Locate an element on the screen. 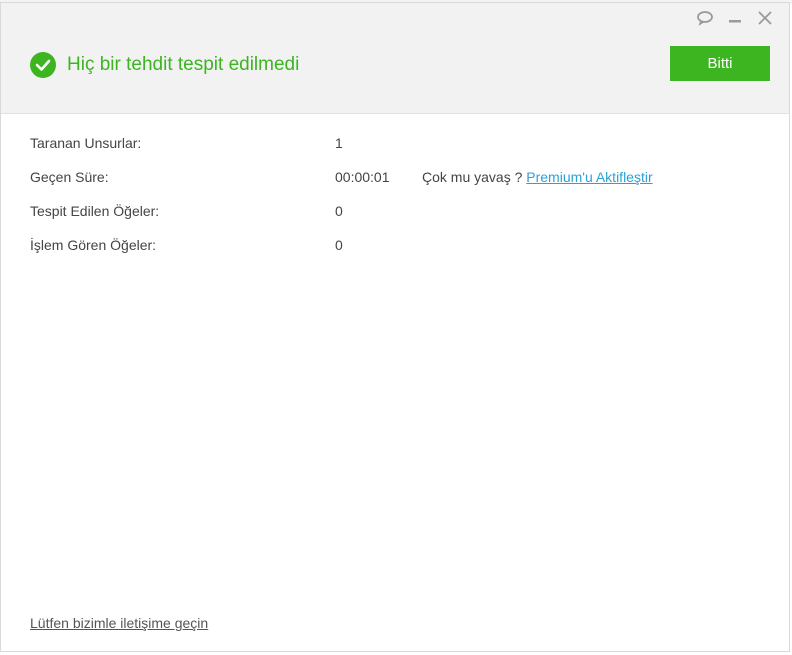 The image size is (792, 655). stat-value: 1 is located at coordinates (339, 143).